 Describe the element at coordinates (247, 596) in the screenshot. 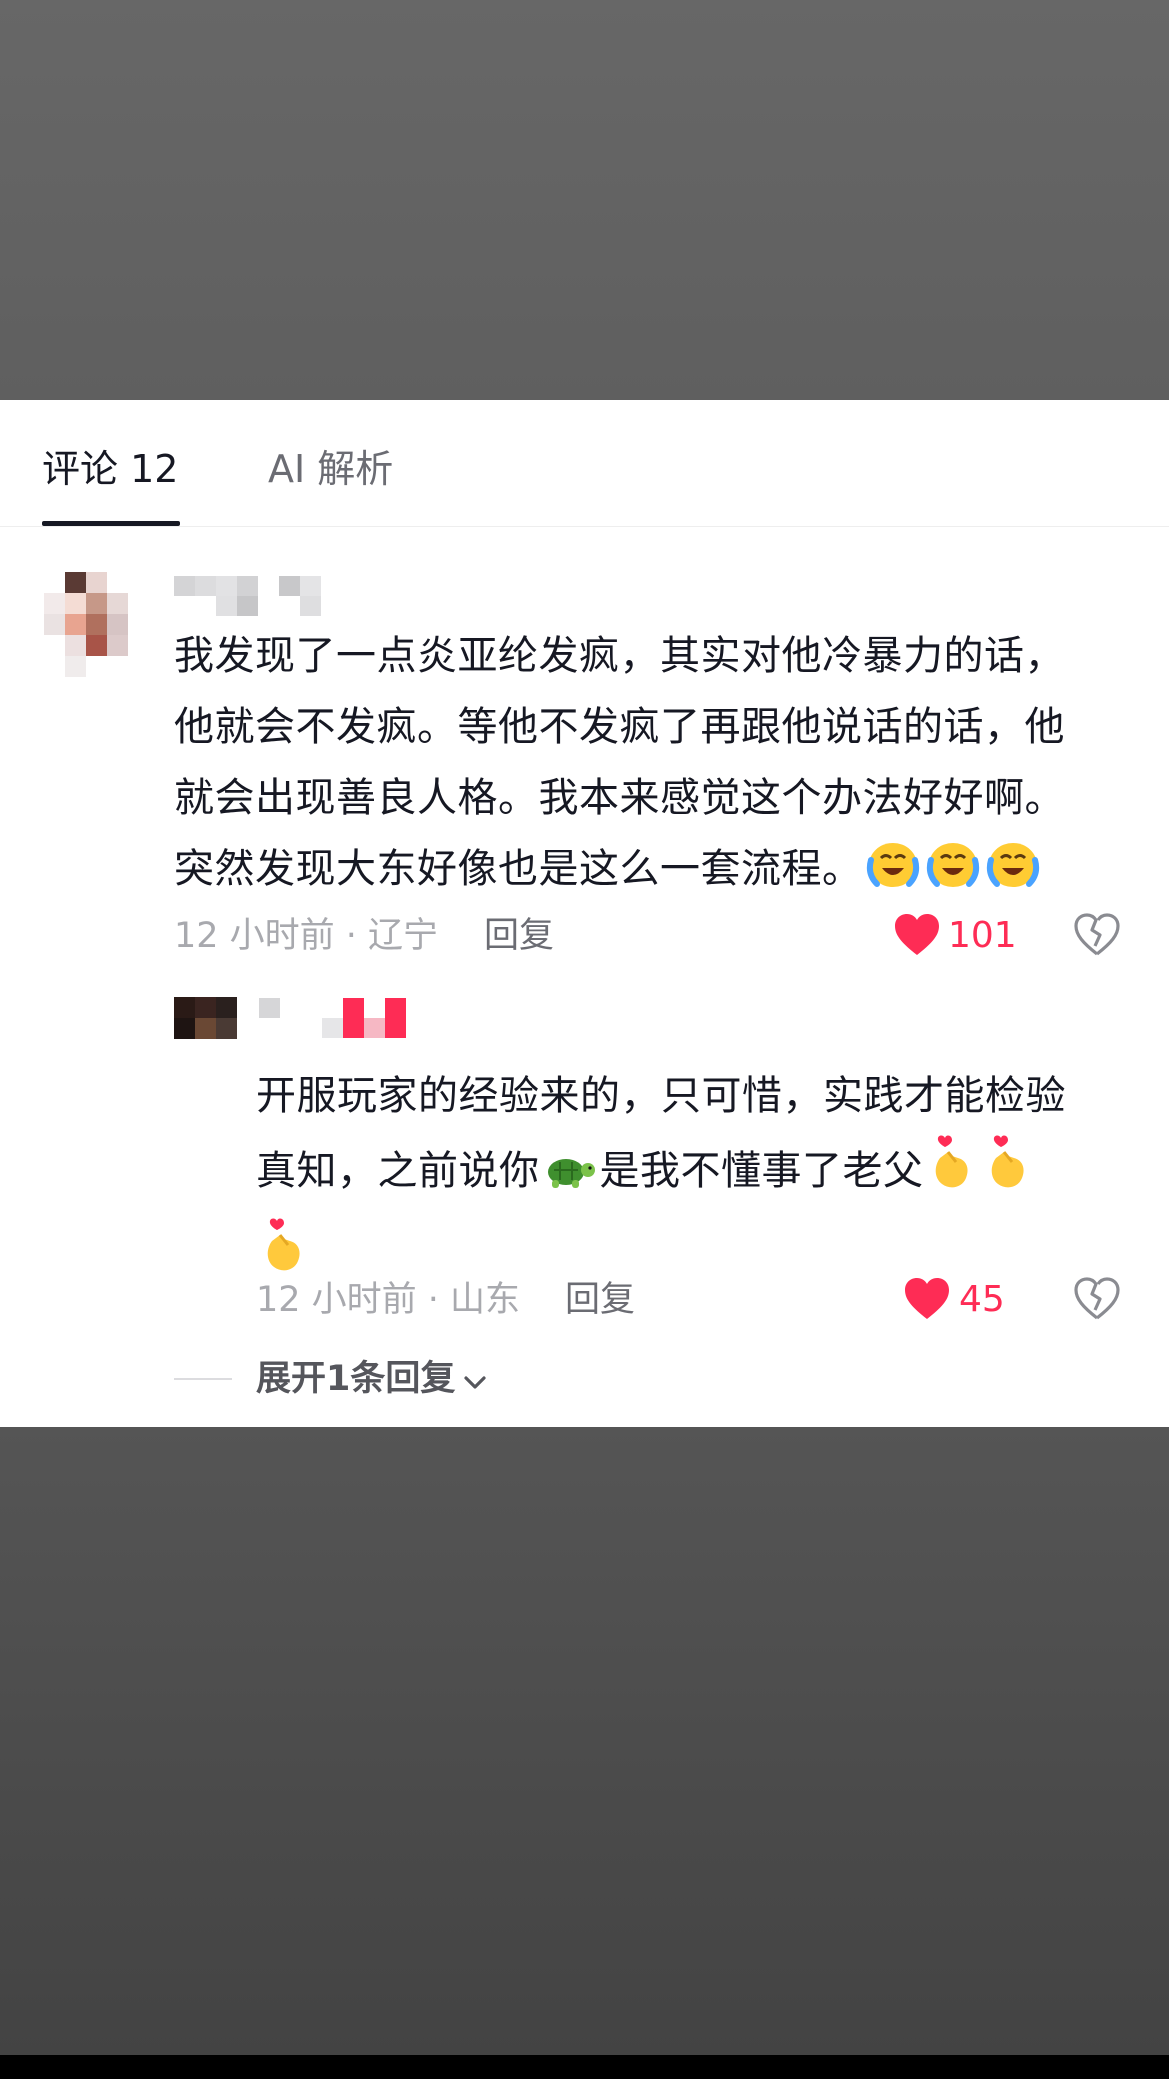

I see `username-comment` at that location.